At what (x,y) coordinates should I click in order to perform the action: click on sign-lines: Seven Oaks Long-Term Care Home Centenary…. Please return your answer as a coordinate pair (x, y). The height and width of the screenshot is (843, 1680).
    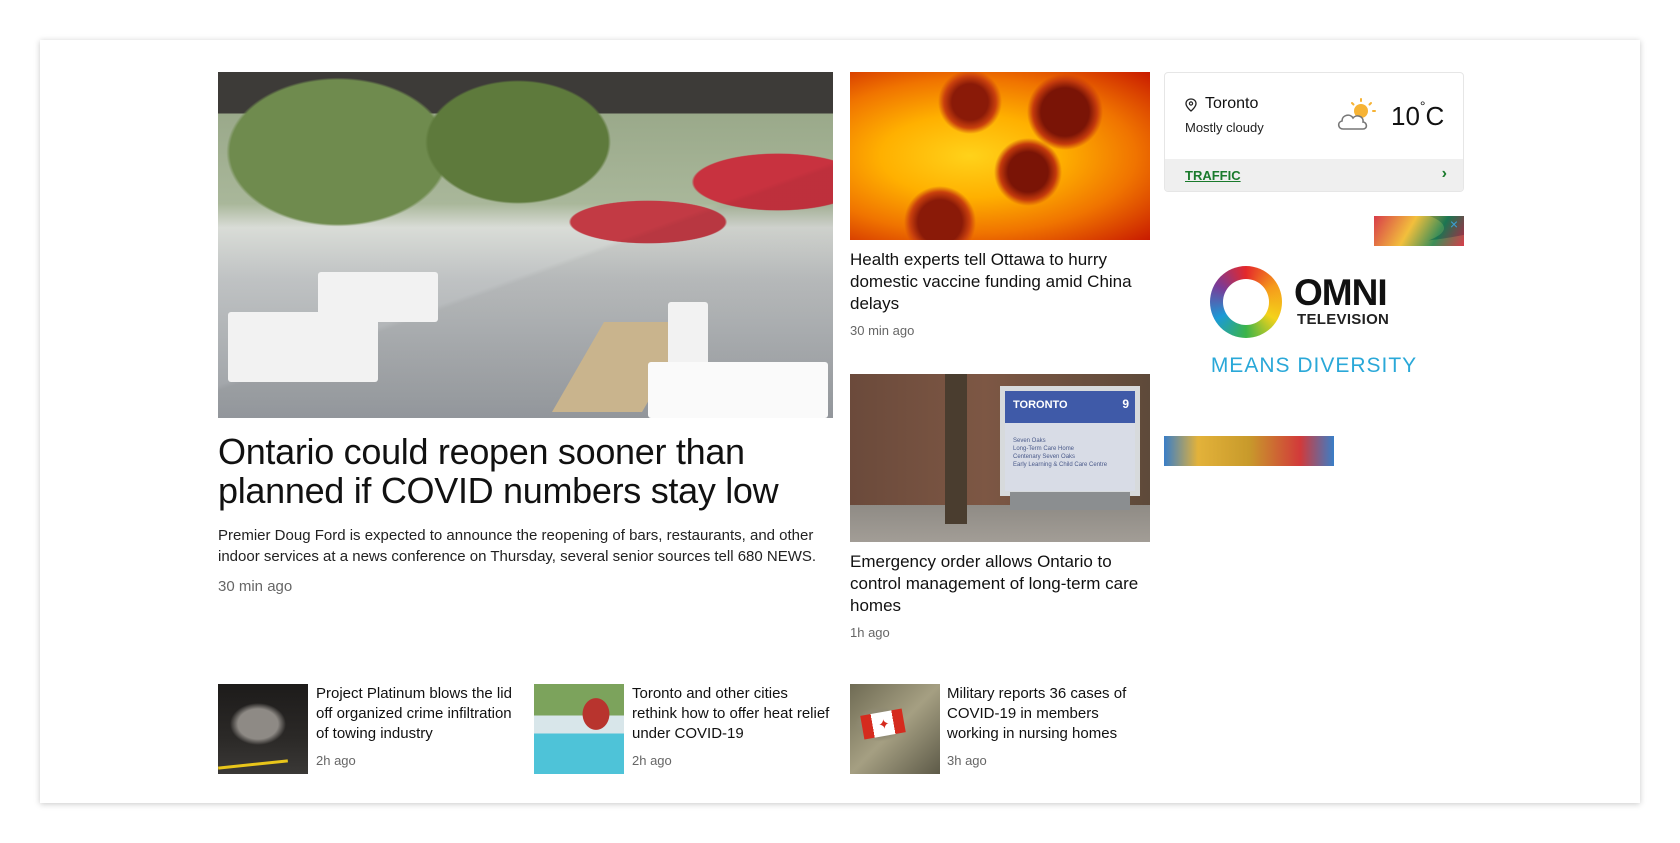
    Looking at the image, I should click on (1060, 453).